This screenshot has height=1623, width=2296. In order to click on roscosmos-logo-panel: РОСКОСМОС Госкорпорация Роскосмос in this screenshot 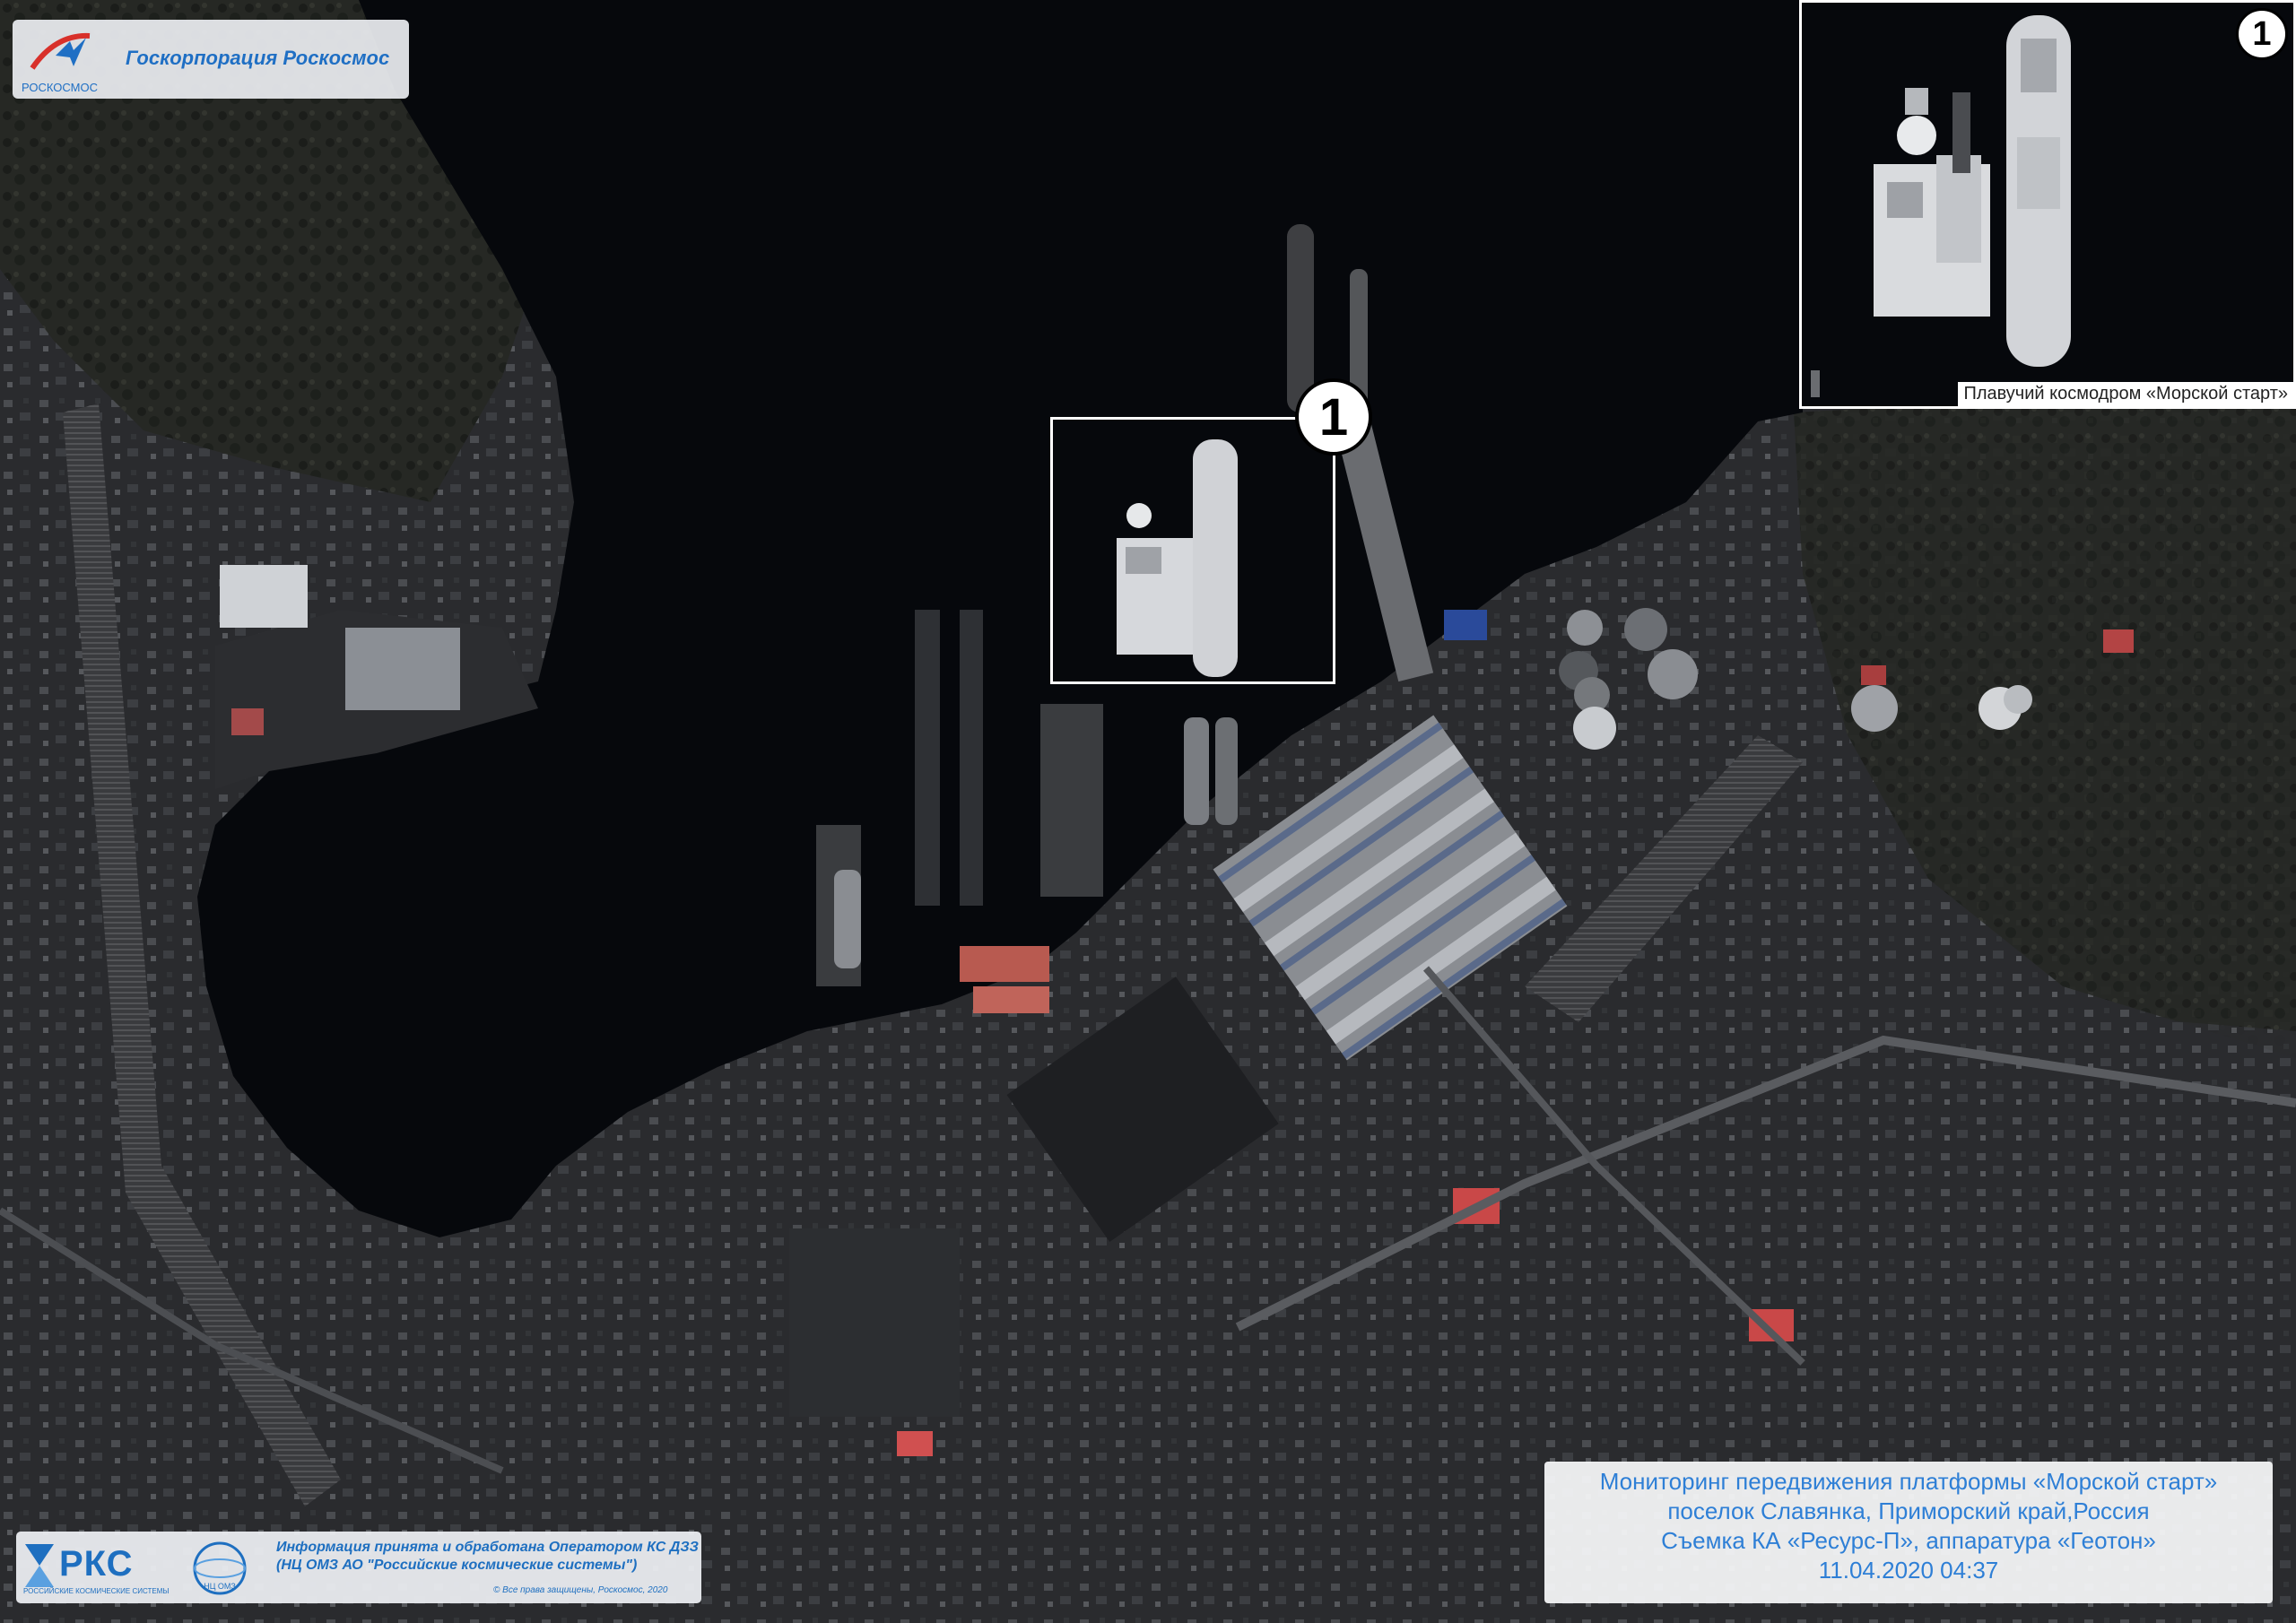, I will do `click(211, 59)`.